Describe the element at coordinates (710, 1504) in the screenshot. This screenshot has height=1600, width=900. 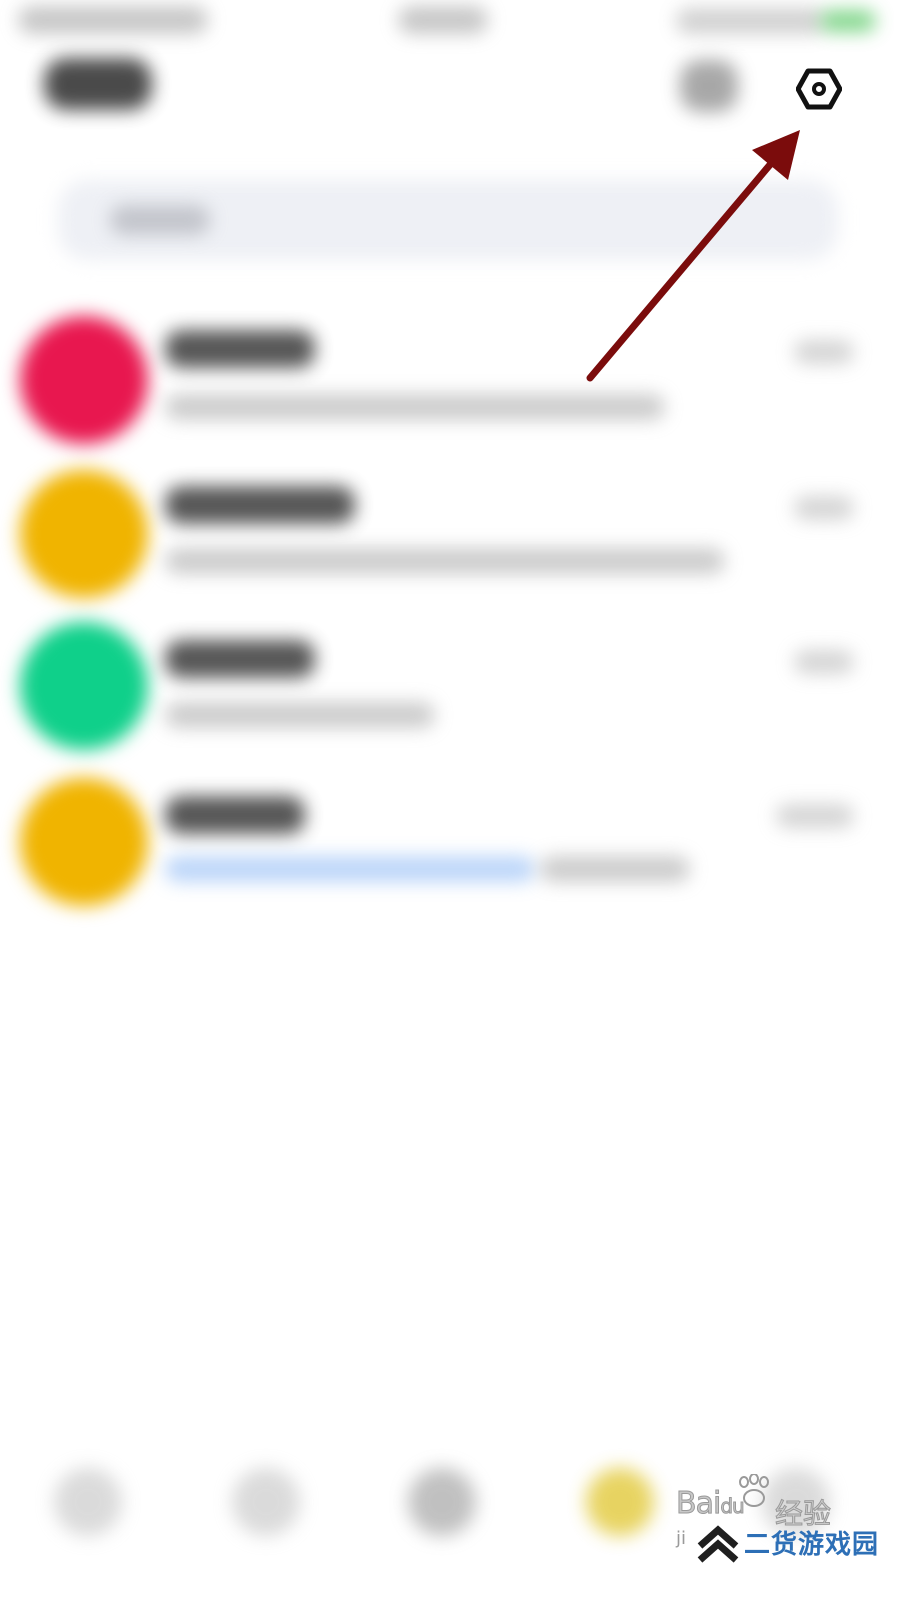
I see `baidu-watermark: Baidu` at that location.